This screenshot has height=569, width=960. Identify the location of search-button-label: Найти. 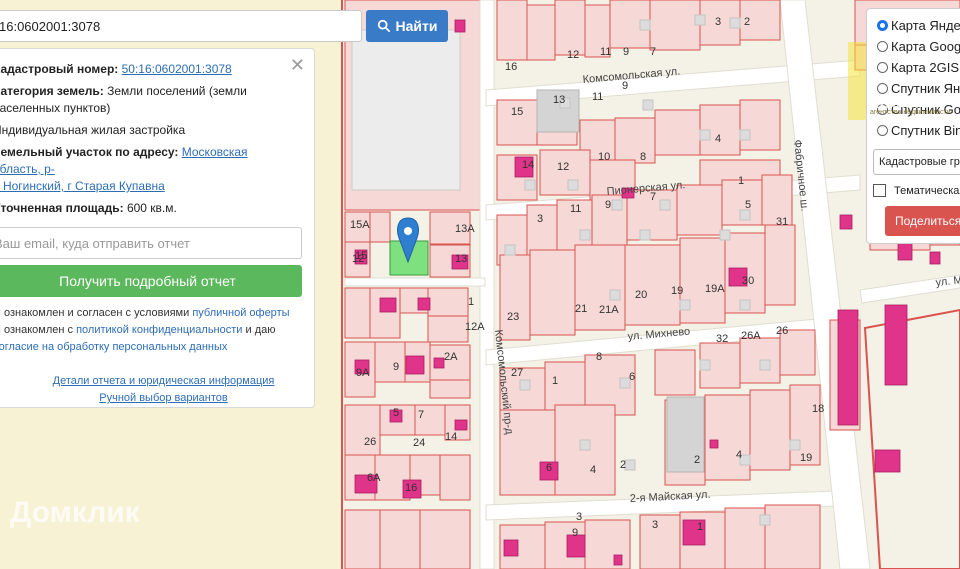
(416, 26).